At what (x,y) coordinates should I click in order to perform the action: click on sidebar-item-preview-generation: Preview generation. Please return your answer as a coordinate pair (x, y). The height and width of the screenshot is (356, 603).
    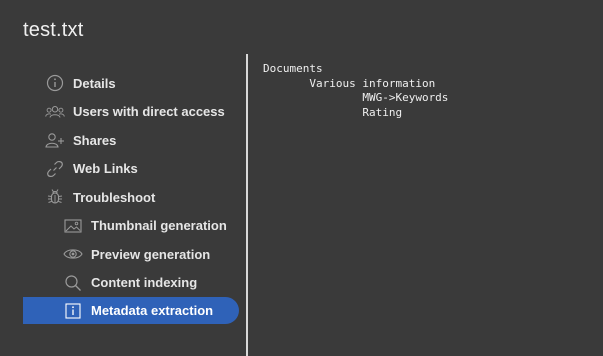
    Looking at the image, I should click on (131, 254).